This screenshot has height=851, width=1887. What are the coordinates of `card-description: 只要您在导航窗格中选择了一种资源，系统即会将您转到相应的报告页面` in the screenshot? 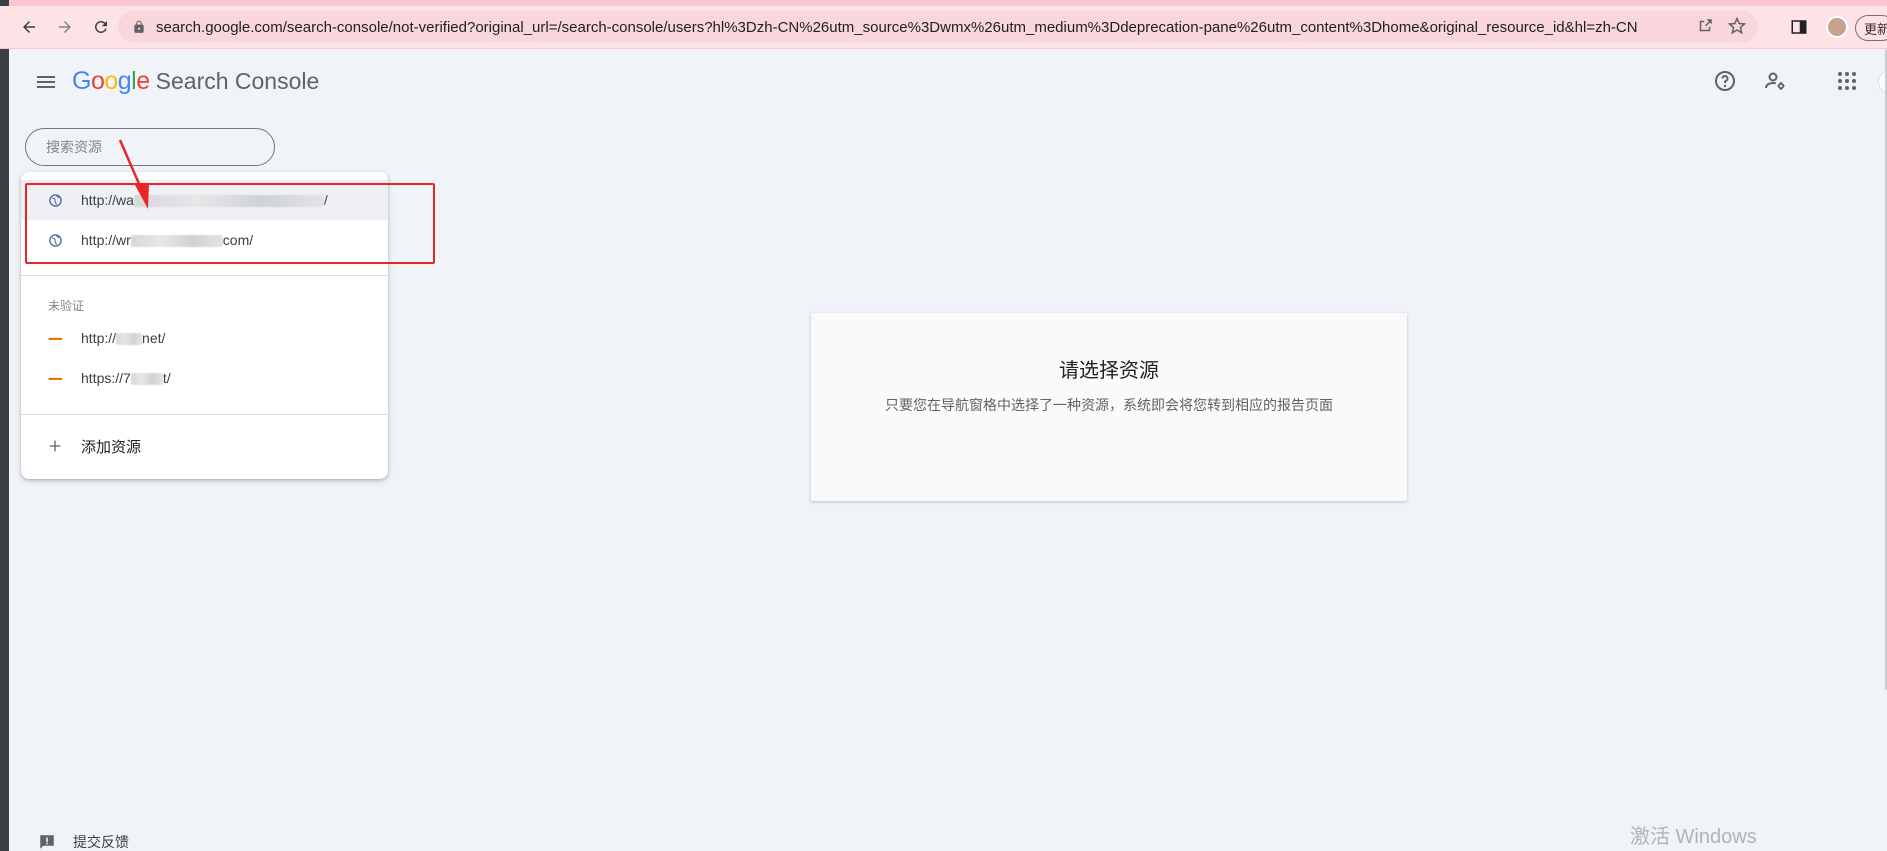 It's located at (1109, 405).